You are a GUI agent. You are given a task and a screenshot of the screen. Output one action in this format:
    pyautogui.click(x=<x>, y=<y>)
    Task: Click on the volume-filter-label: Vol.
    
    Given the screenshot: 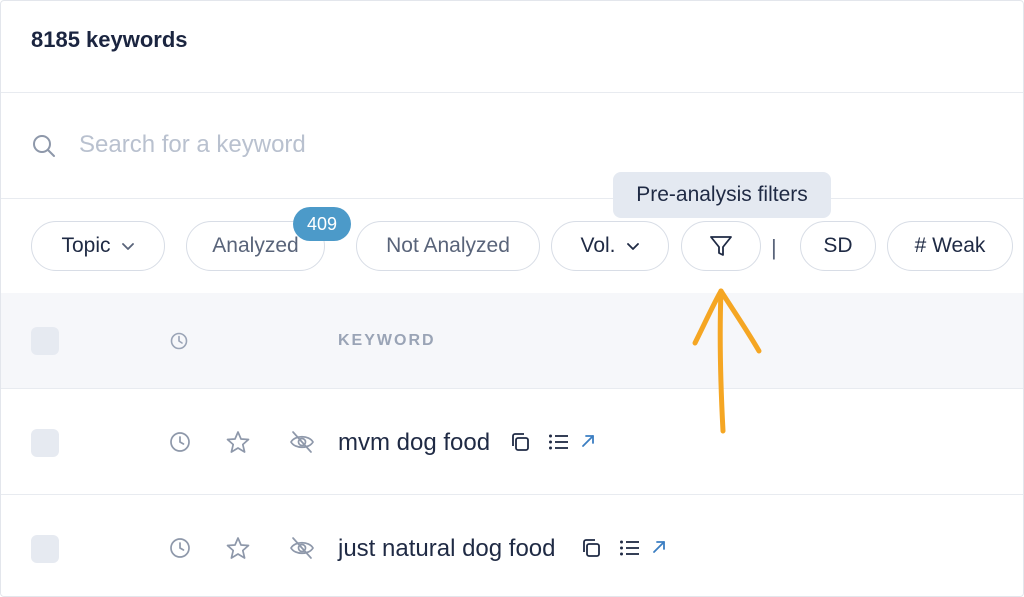 What is the action you would take?
    pyautogui.click(x=598, y=245)
    